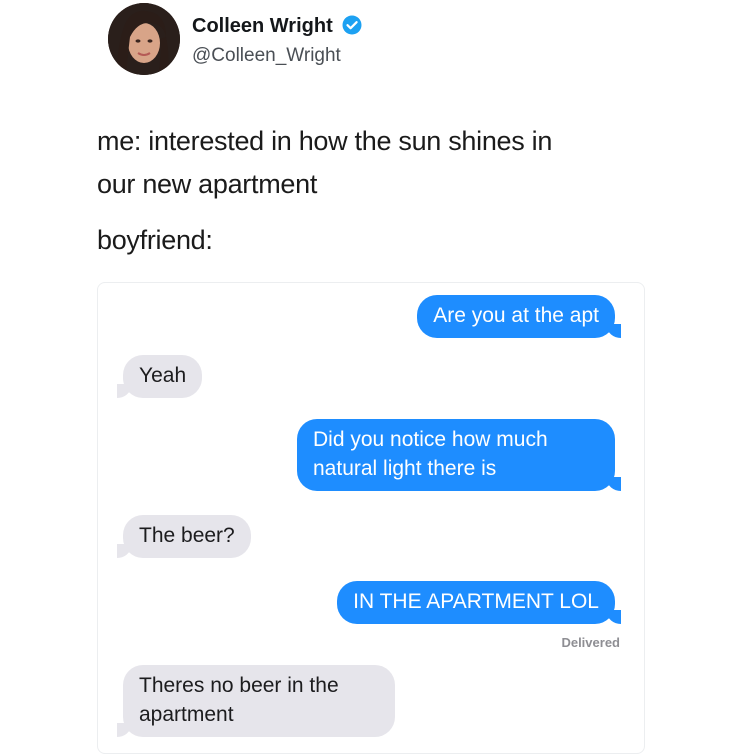 This screenshot has height=754, width=750. What do you see at coordinates (519, 316) in the screenshot?
I see `outgoing-message: Are you at the apt` at bounding box center [519, 316].